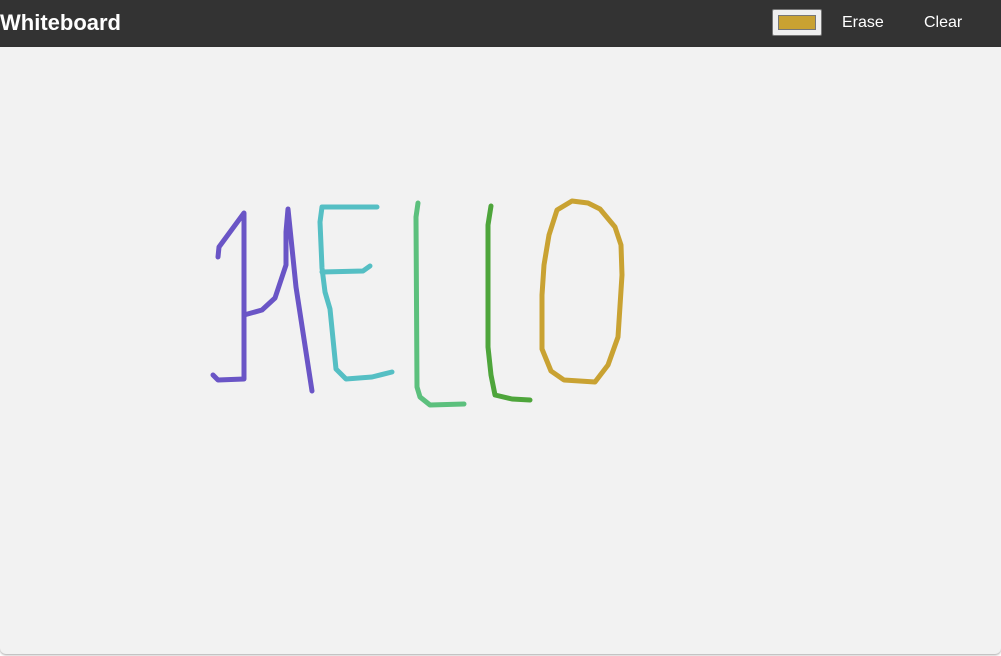 The width and height of the screenshot is (1001, 656). Describe the element at coordinates (863, 23) in the screenshot. I see `erase-button: Erase` at that location.